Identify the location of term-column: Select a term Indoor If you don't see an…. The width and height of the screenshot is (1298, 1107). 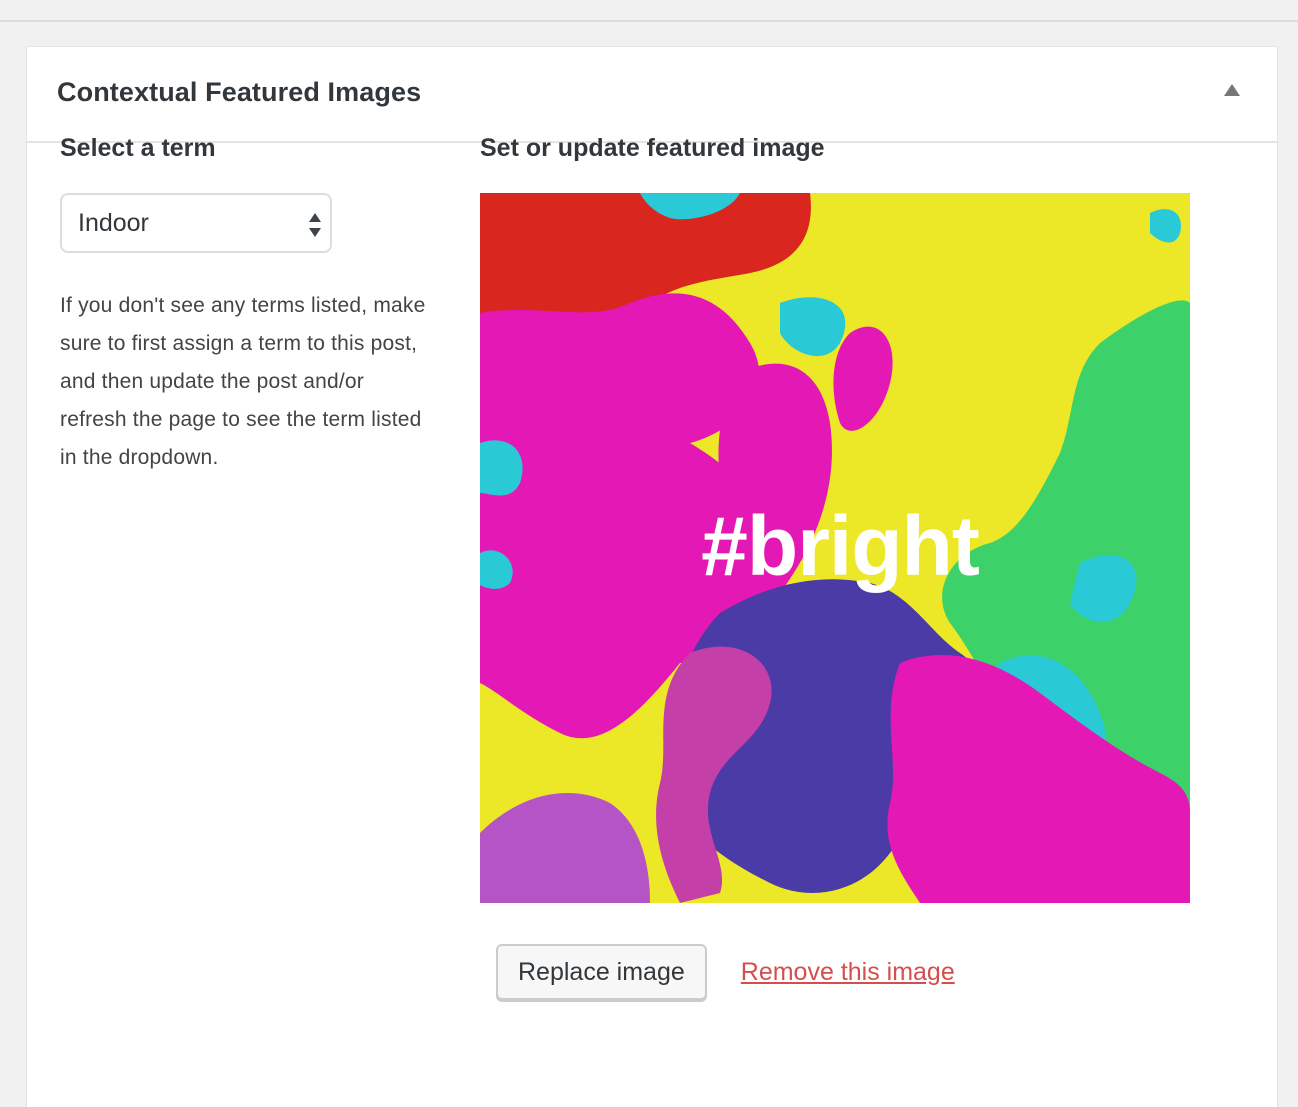
(245, 305).